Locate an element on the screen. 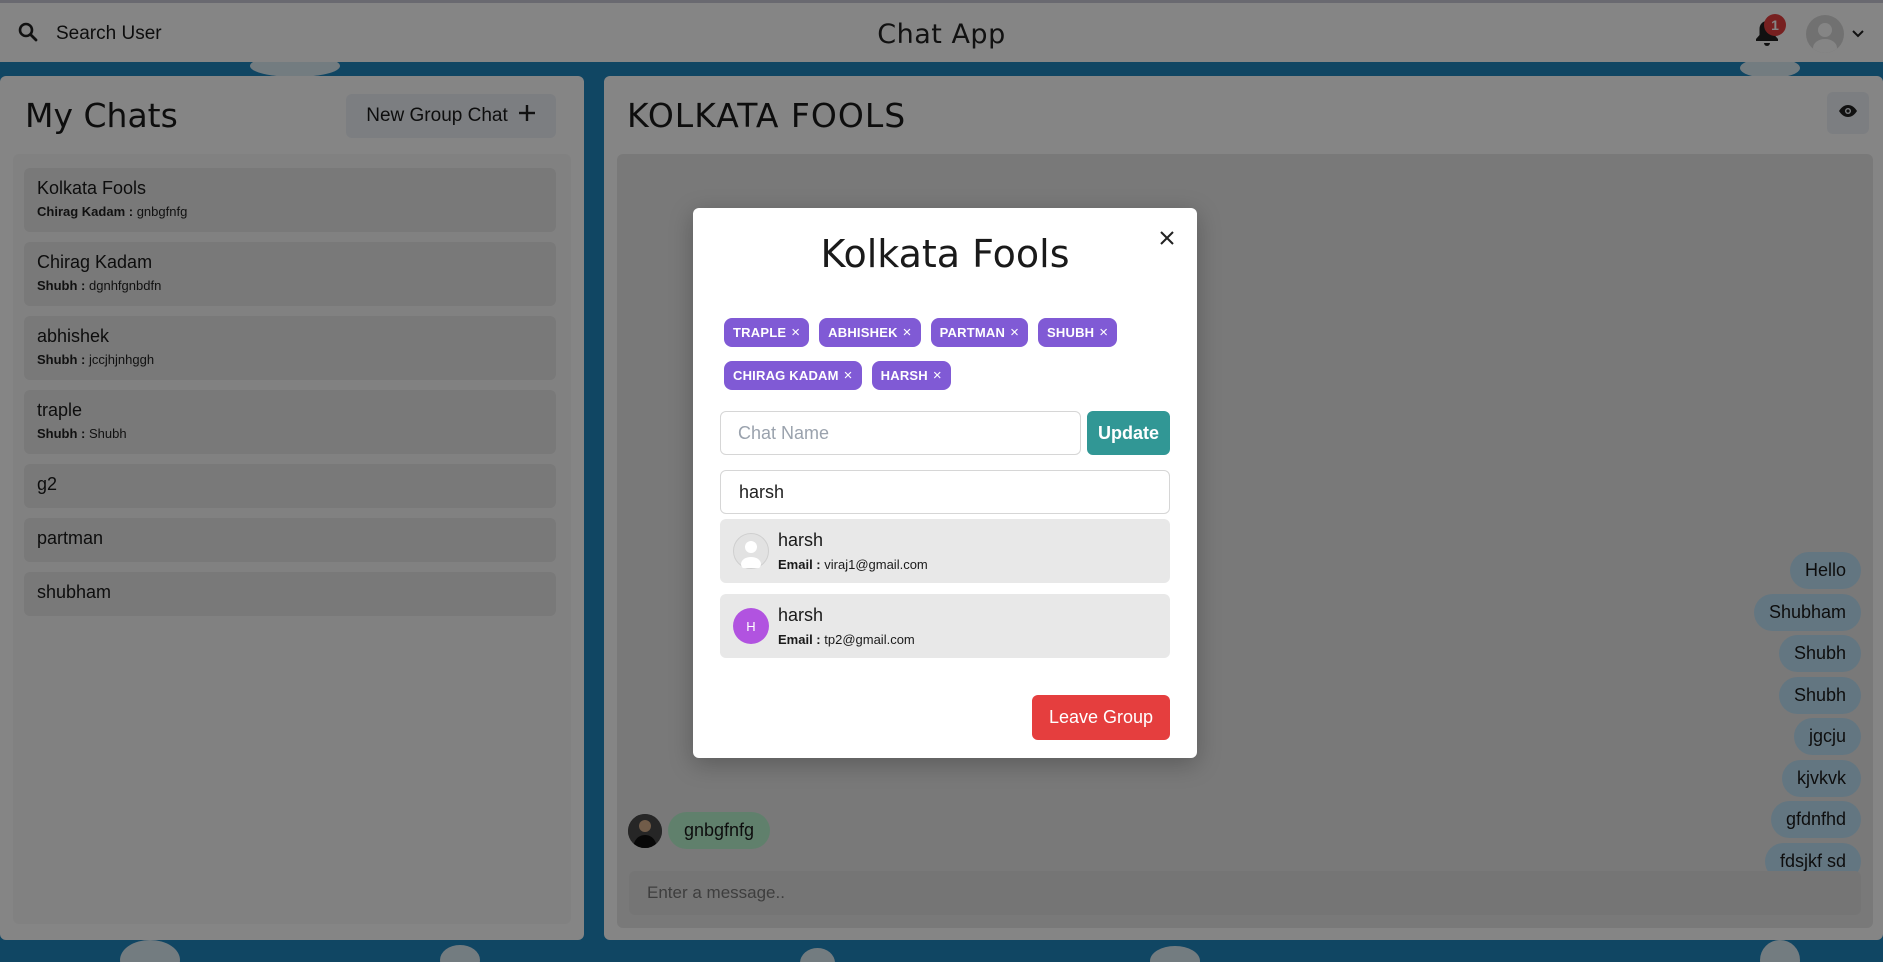  member-tag: CHIRAG KADAM × is located at coordinates (793, 375).